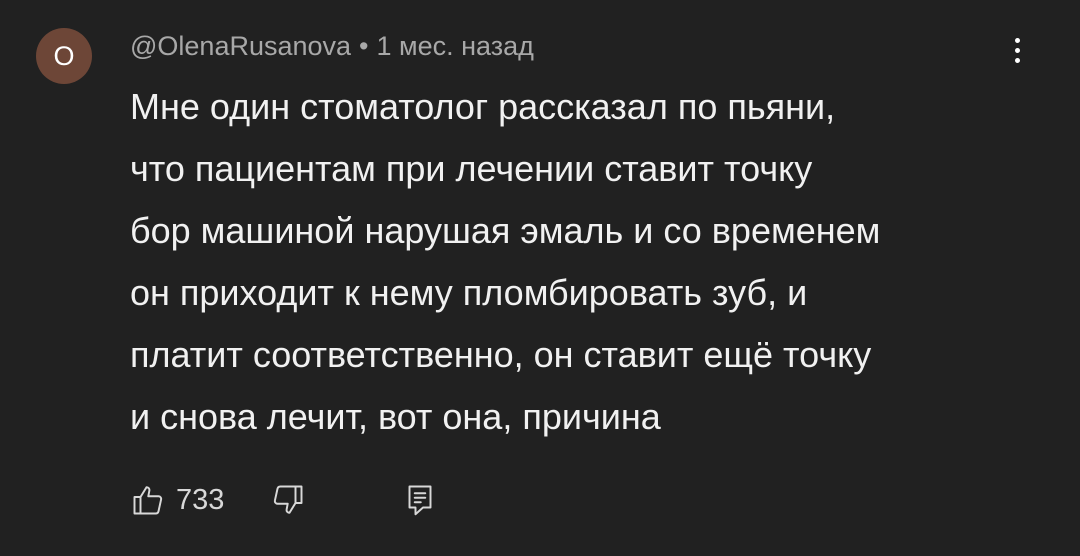 Image resolution: width=1080 pixels, height=556 pixels. I want to click on comment-text-line: бор машиной нарушая эмаль и со временем, so click(505, 230).